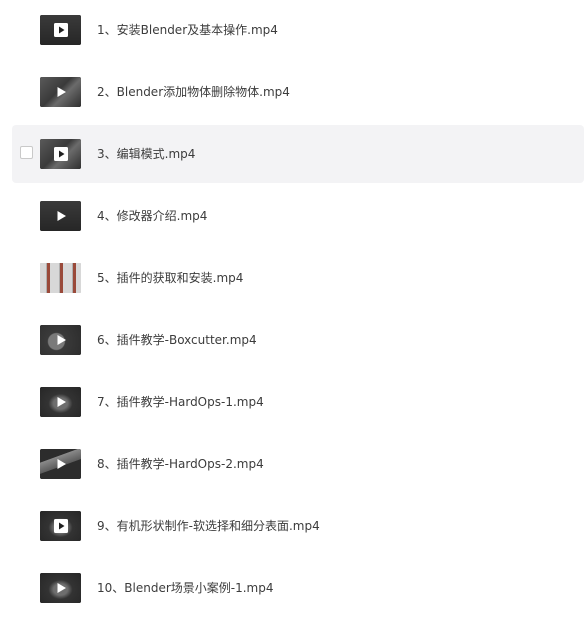 The height and width of the screenshot is (618, 584). Describe the element at coordinates (180, 402) in the screenshot. I see `file-name: 7、插件教学-HardOps-1.mp4` at that location.